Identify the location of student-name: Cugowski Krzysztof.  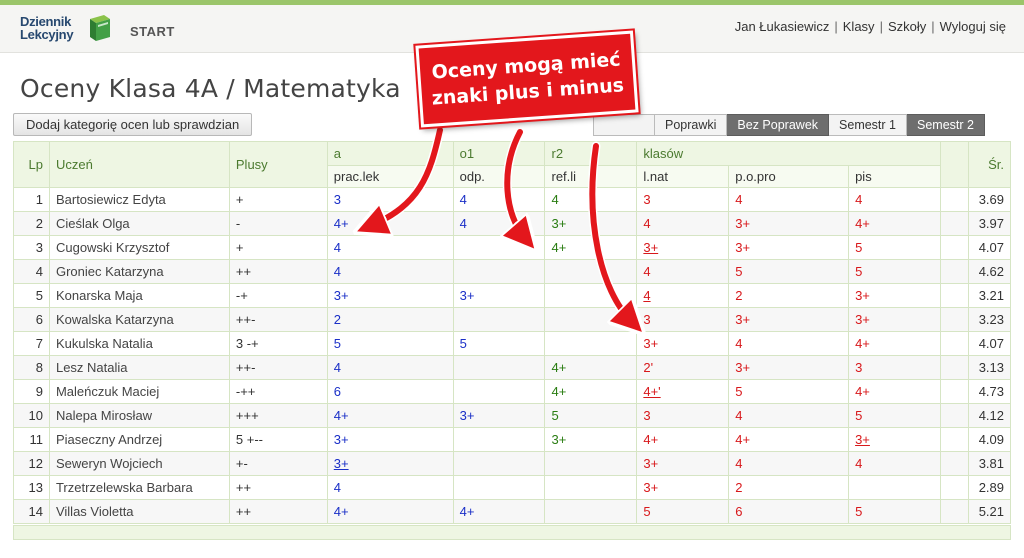
(139, 247).